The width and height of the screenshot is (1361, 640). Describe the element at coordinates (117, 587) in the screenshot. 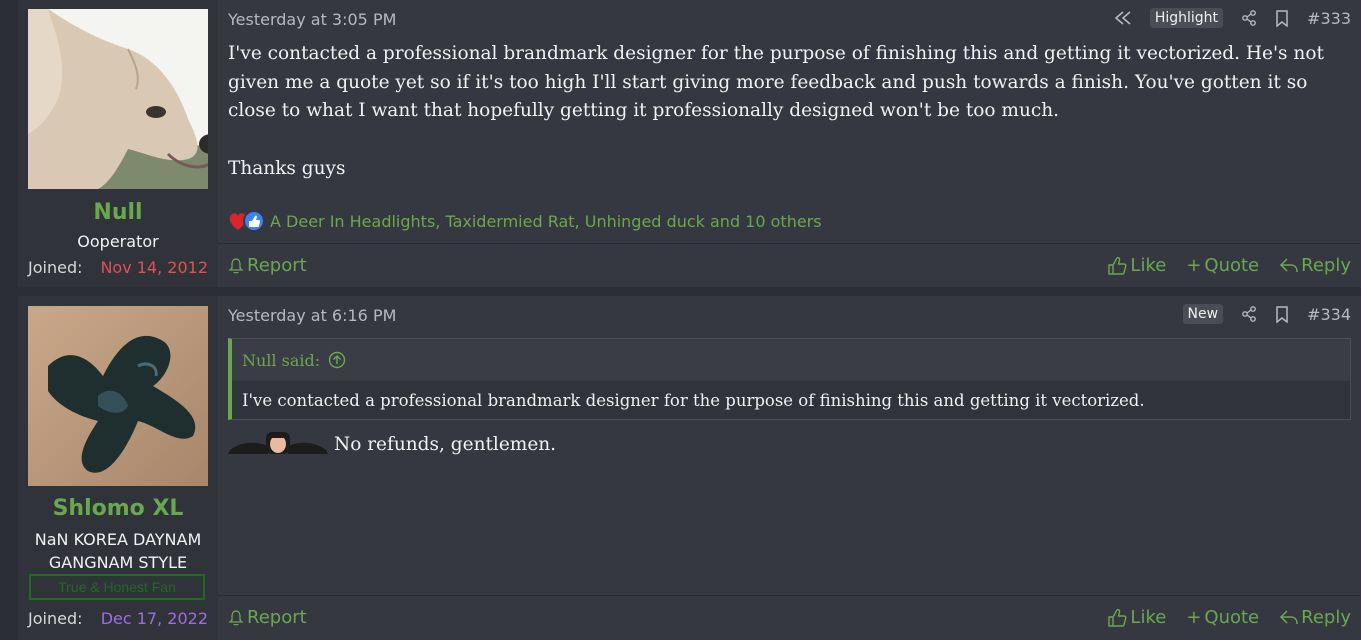

I see `user-banner: True & Honest Fan` at that location.